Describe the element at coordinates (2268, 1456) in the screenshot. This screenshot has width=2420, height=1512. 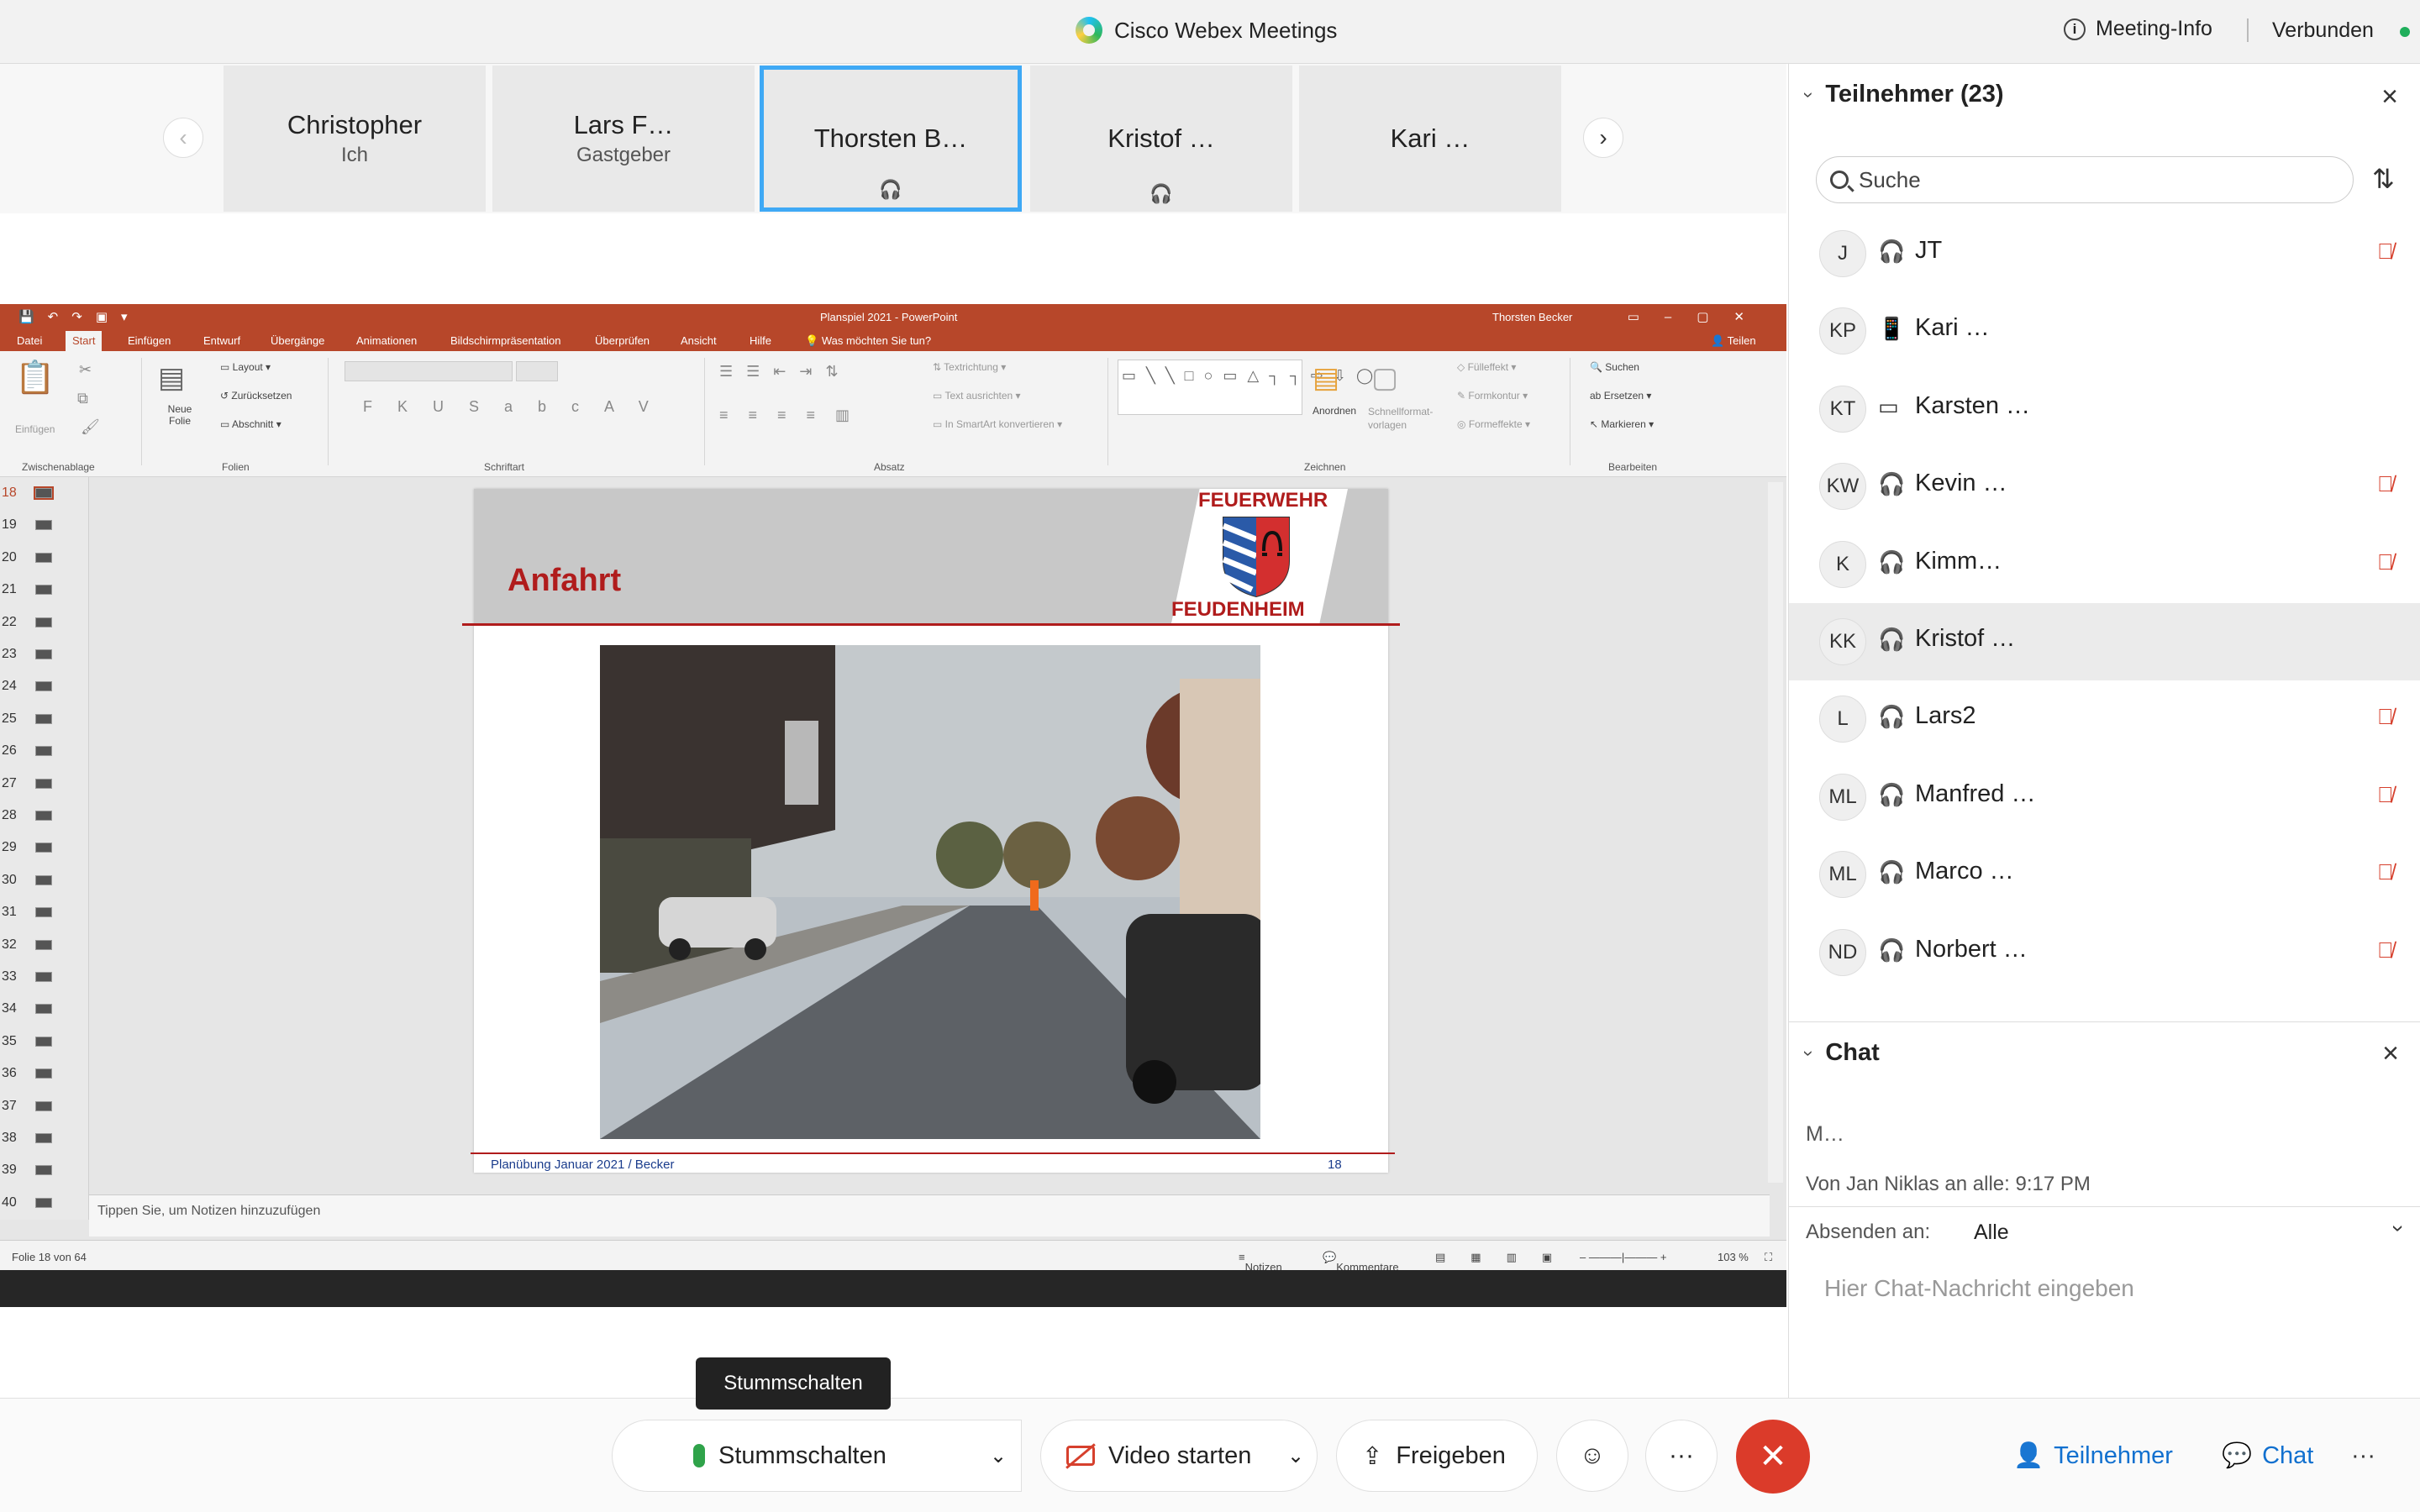
I see `chat-toggle-button: 💬 Chat` at that location.